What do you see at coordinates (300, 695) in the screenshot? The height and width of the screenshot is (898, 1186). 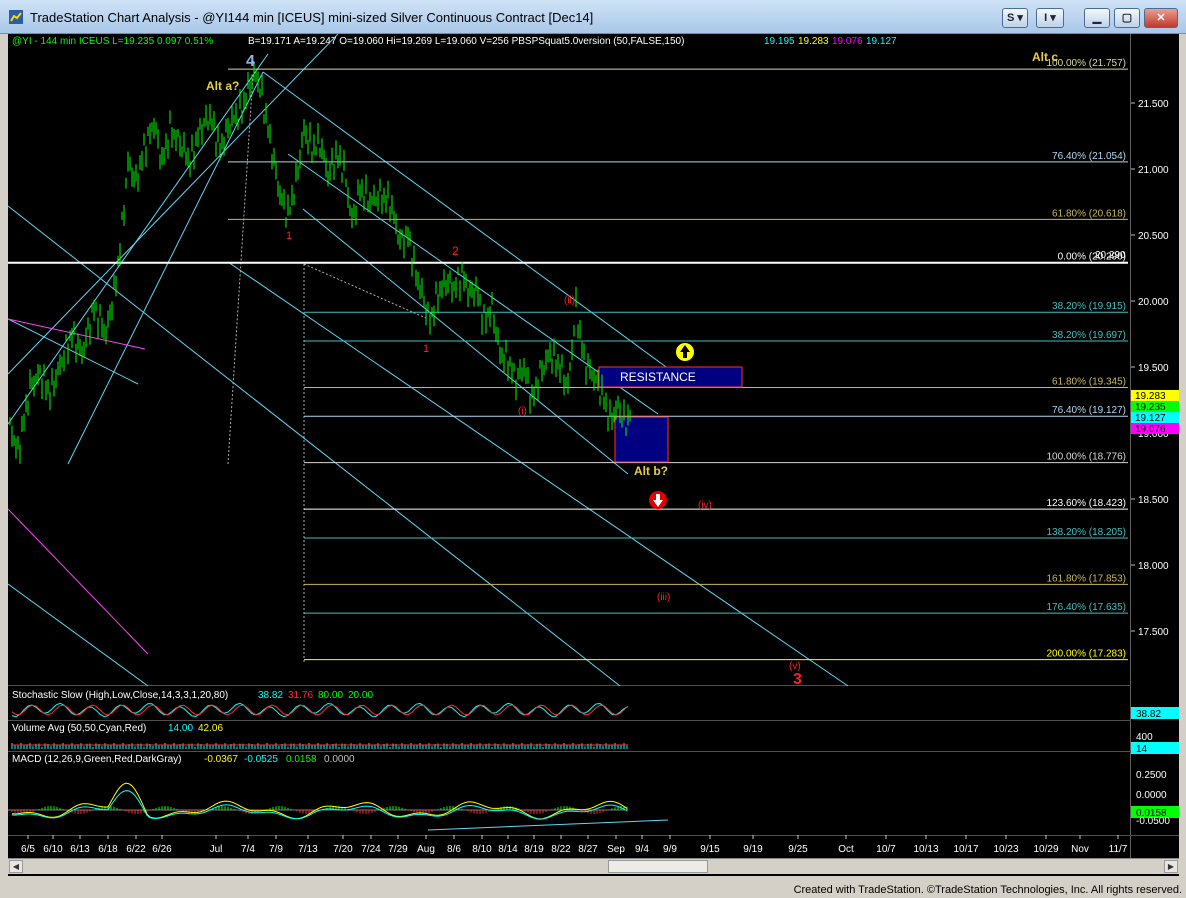 I see `stochastic-value-2: 31.76` at bounding box center [300, 695].